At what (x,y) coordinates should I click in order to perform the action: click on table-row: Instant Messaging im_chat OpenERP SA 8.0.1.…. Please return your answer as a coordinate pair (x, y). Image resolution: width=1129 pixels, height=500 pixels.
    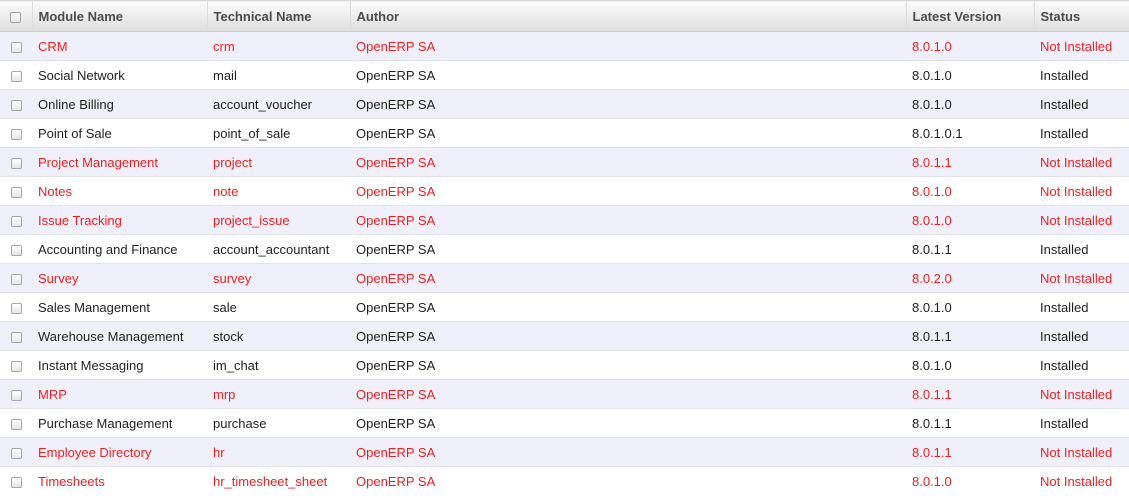
    Looking at the image, I should click on (564, 365).